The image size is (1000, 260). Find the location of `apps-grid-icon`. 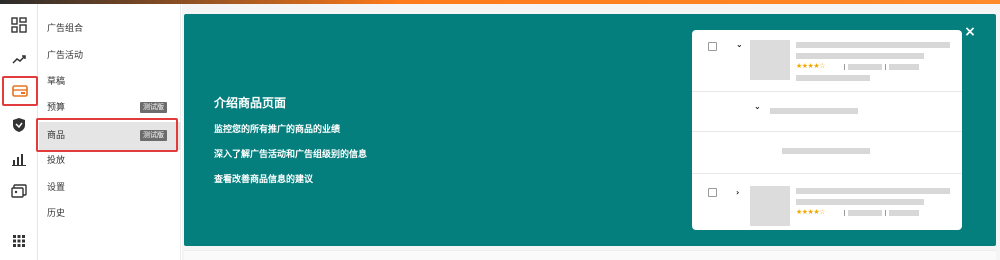

apps-grid-icon is located at coordinates (19, 241).